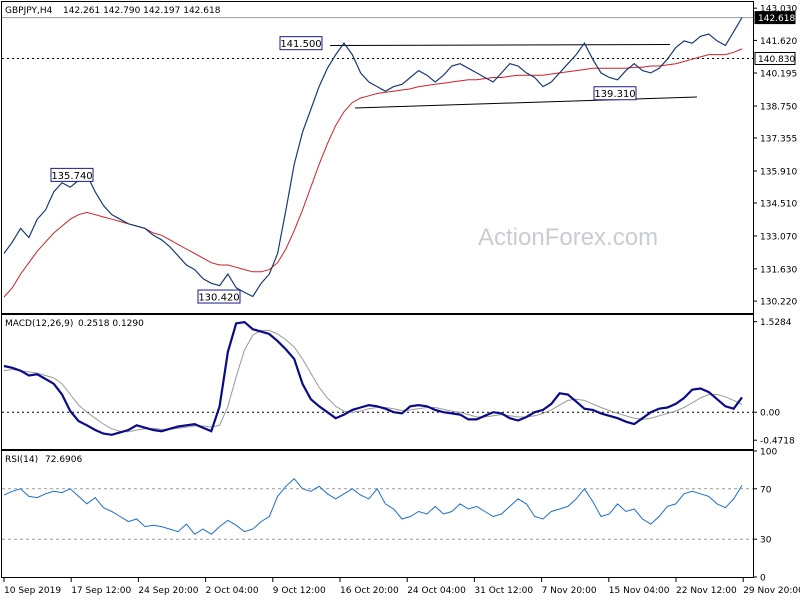  What do you see at coordinates (771, 591) in the screenshot?
I see `x-tick-label: 29 Nov 20:00` at bounding box center [771, 591].